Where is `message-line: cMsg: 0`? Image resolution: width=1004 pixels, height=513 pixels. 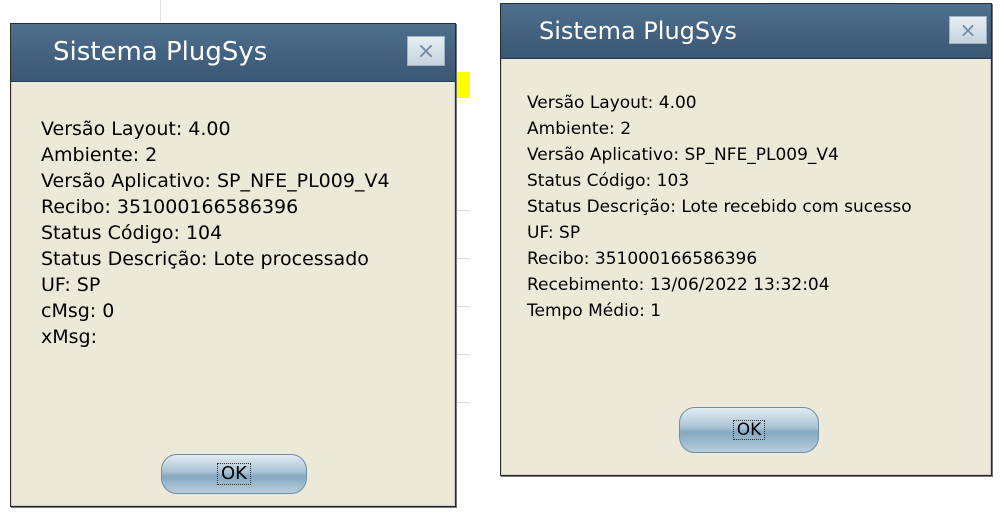 message-line: cMsg: 0 is located at coordinates (78, 311).